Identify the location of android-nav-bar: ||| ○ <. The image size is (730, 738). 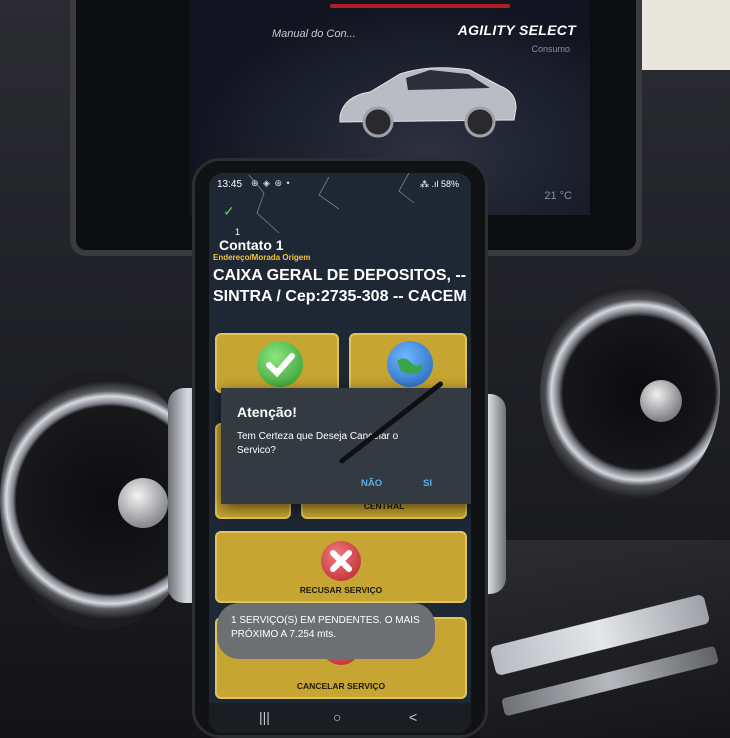
(340, 718).